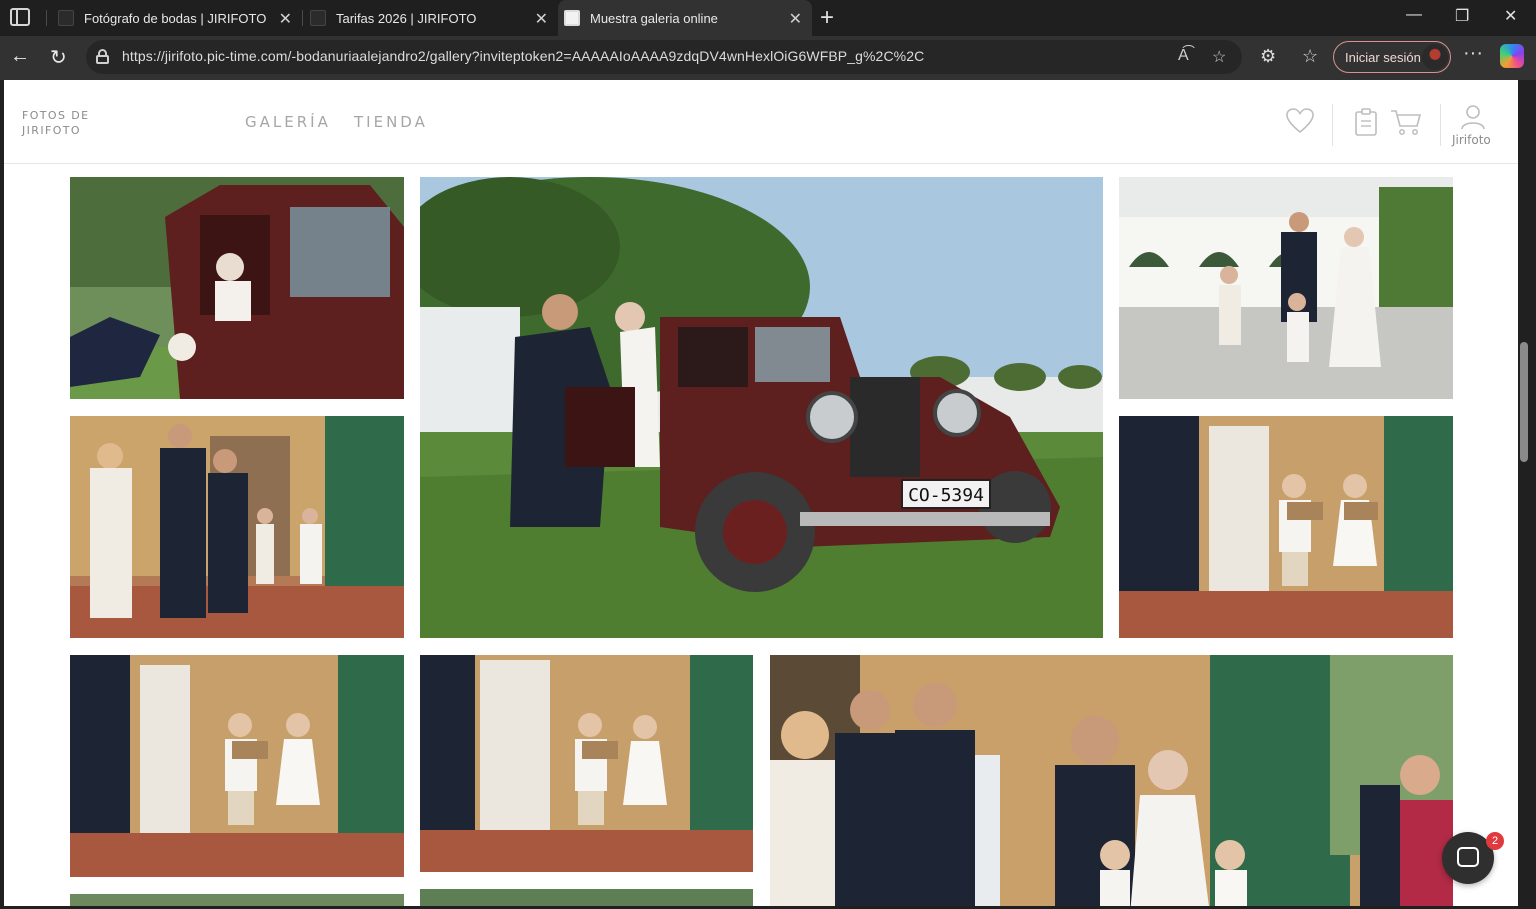 This screenshot has height=909, width=1536. Describe the element at coordinates (1510, 16) in the screenshot. I see `close-window-icon: ✕` at that location.